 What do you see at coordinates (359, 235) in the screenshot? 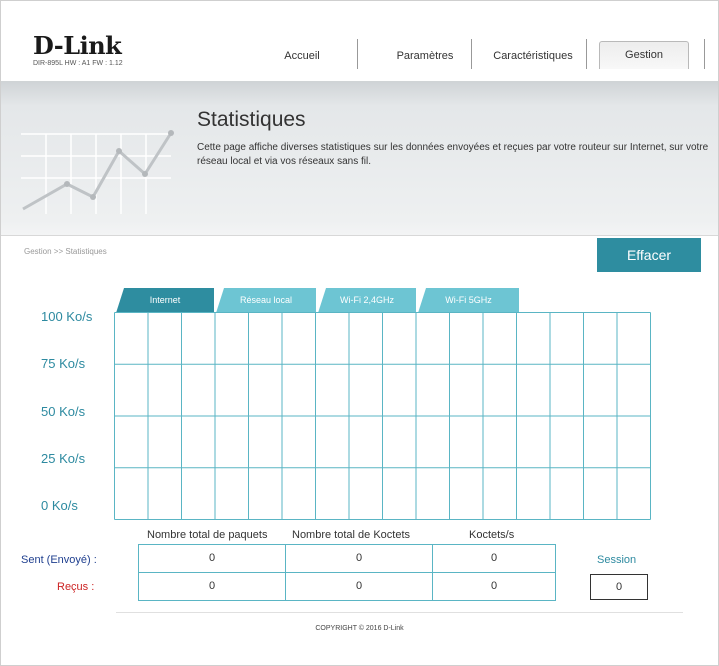
I see `divider` at bounding box center [359, 235].